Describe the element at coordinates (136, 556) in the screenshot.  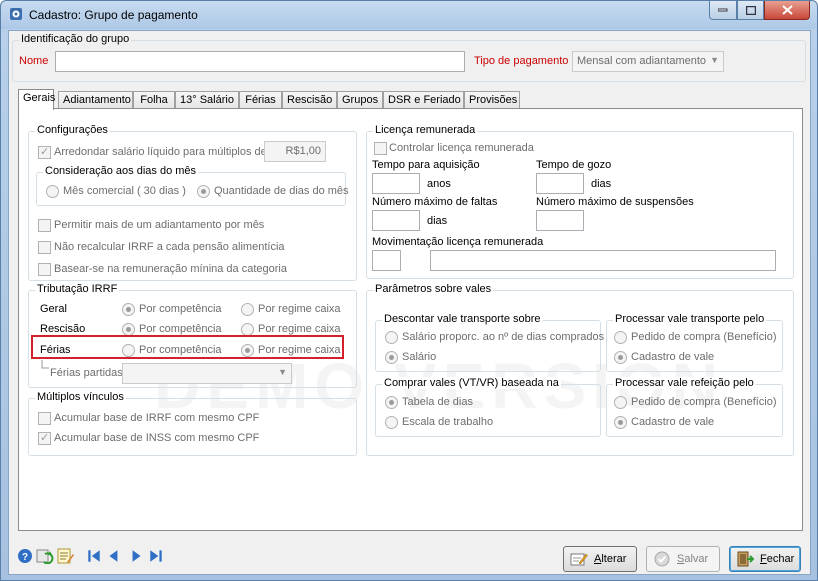
I see `next-record-icon` at that location.